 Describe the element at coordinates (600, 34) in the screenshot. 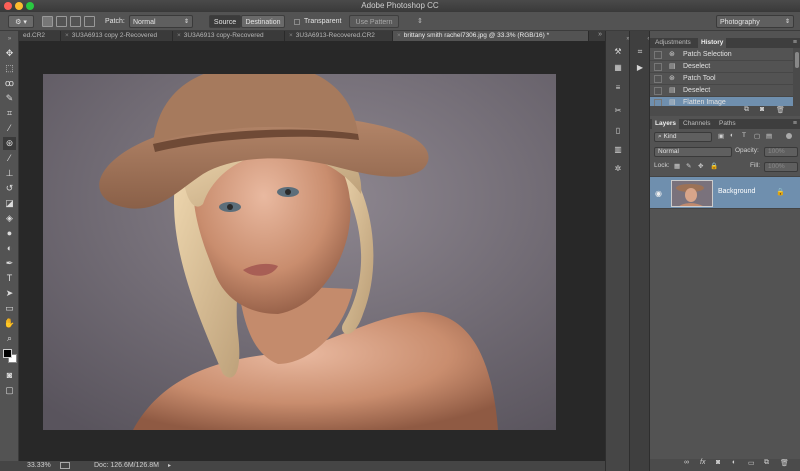

I see `tab-overflow-icon: »` at that location.